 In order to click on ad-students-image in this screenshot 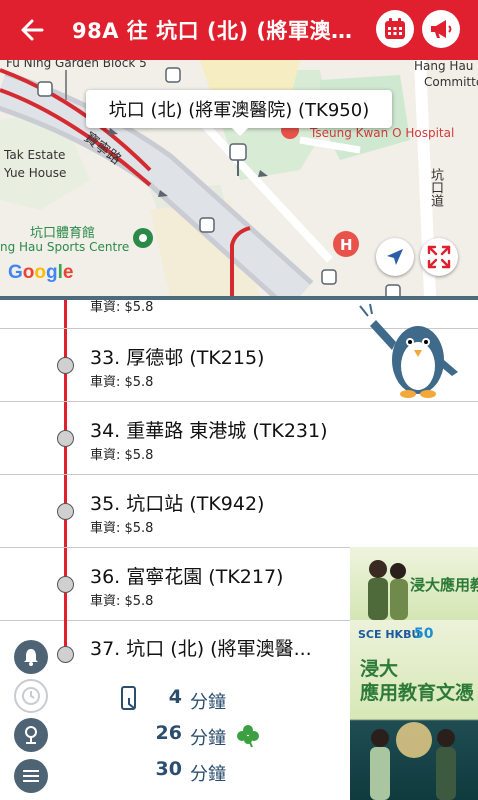, I will do `click(413, 761)`.